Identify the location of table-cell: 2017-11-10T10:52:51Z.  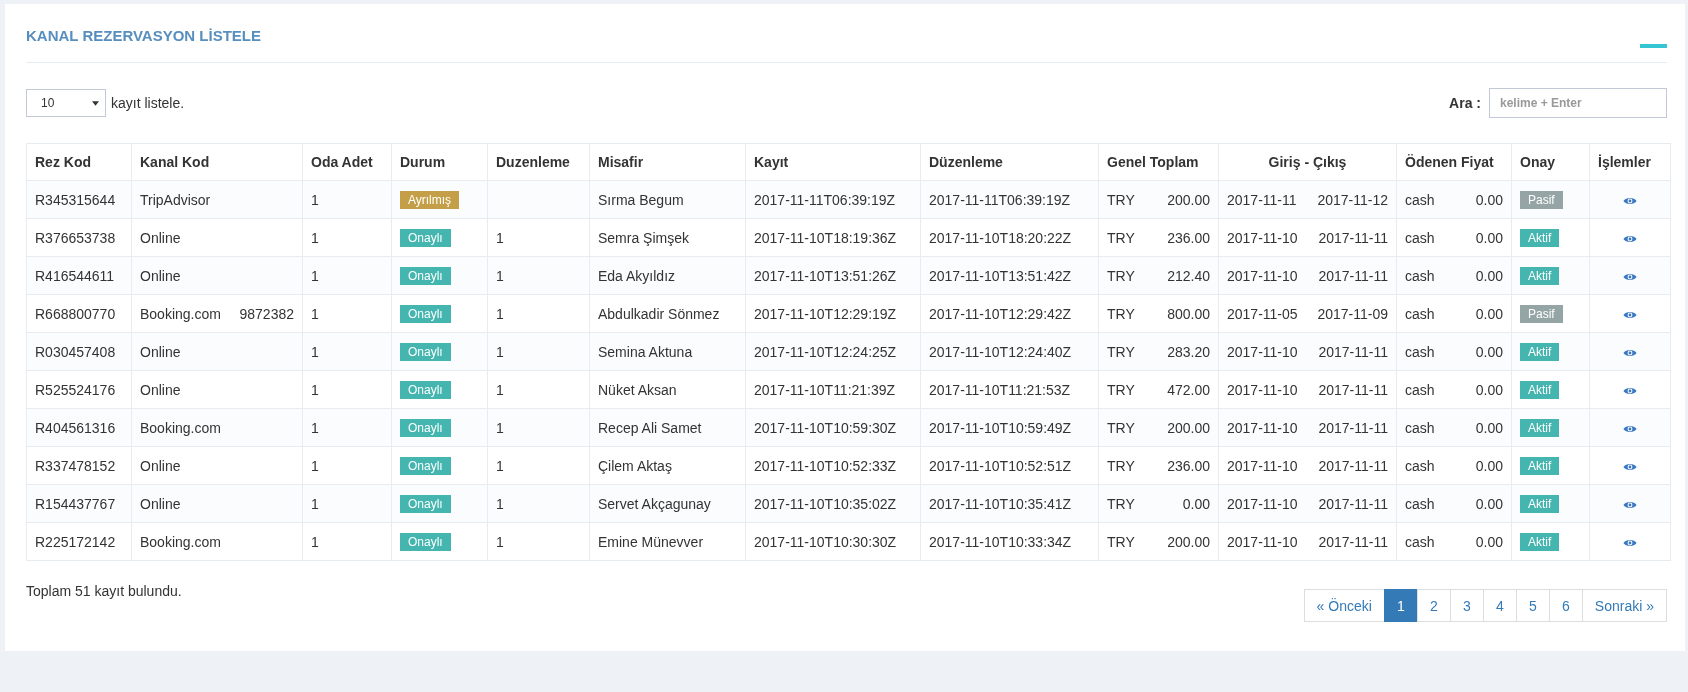
(1009, 465).